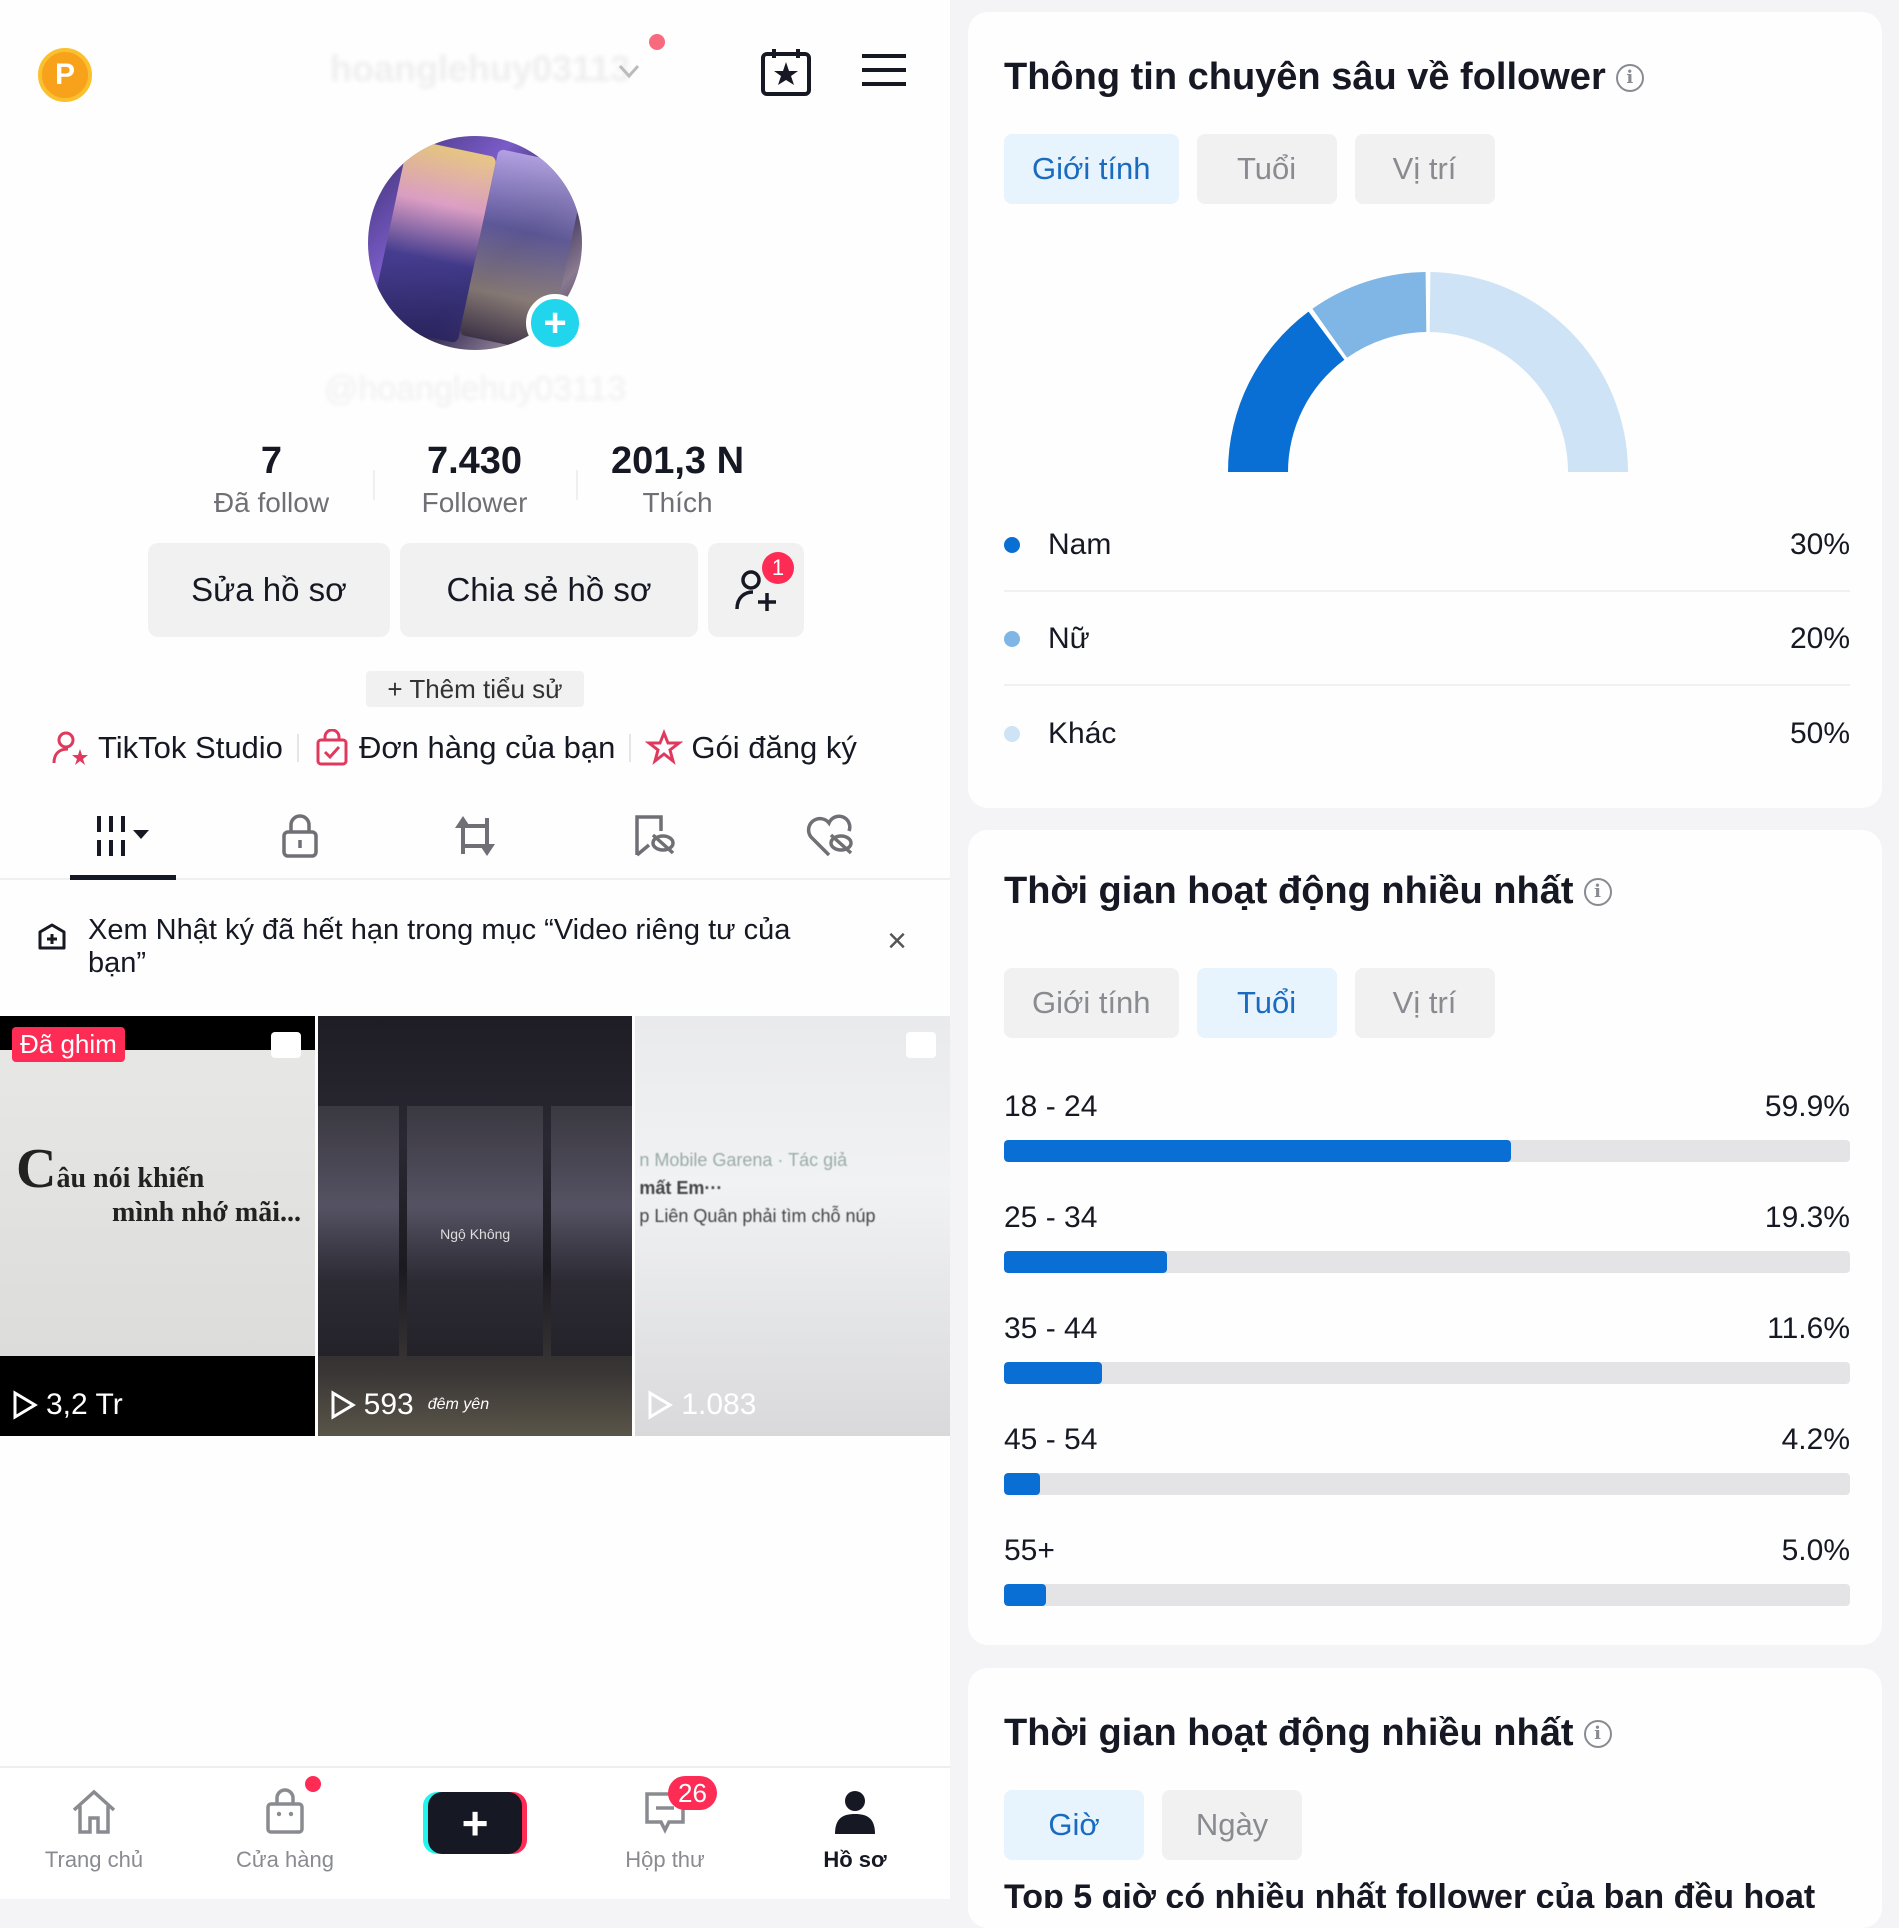 The width and height of the screenshot is (1899, 1928). I want to click on nav-shop: Cửa hàng, so click(285, 1829).